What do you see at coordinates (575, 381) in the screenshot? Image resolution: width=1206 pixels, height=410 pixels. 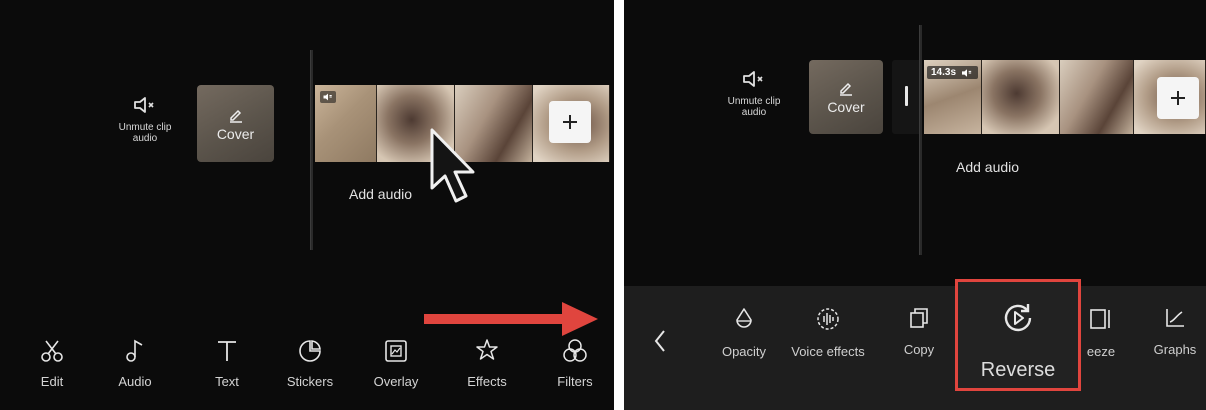 I see `tool-filters-label: Filters` at bounding box center [575, 381].